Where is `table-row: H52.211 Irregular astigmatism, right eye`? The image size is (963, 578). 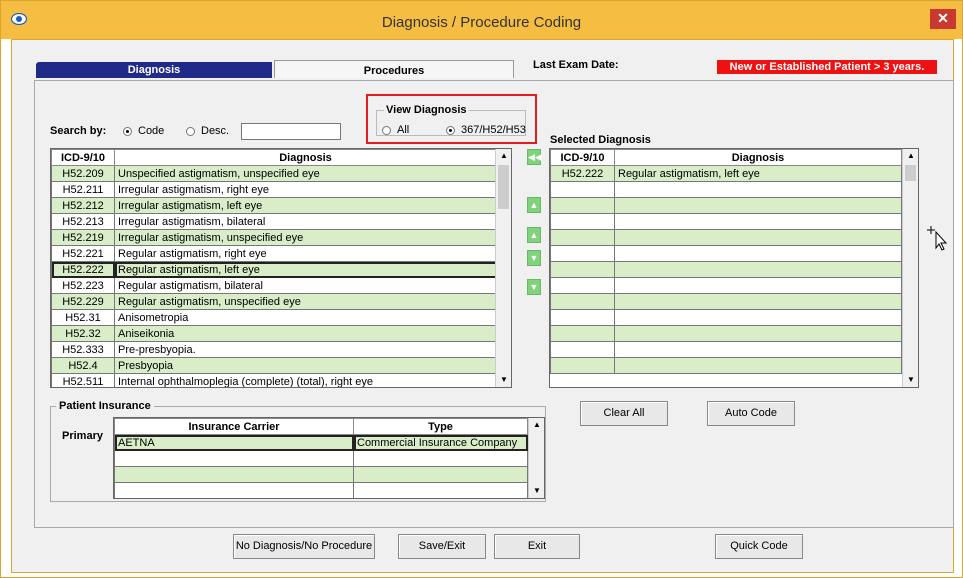
table-row: H52.211 Irregular astigmatism, right eye is located at coordinates (274, 189).